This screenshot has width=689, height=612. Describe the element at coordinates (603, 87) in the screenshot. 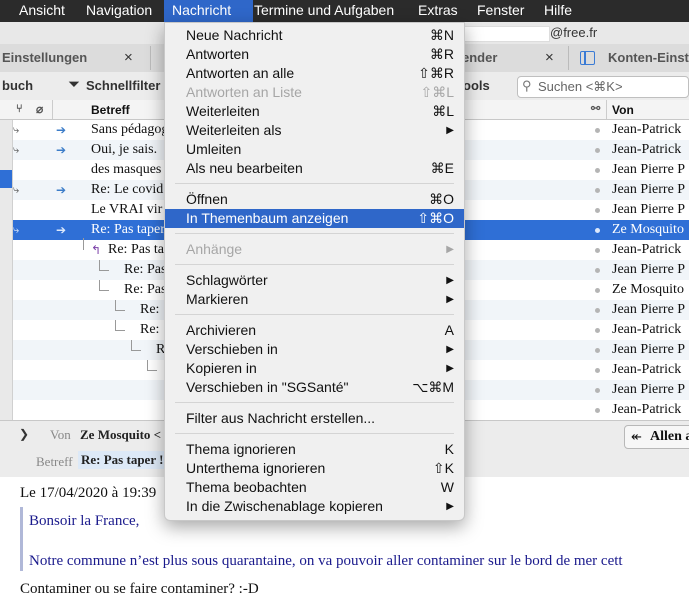

I see `search-input: ⚲ Suchen <⌘K>` at that location.